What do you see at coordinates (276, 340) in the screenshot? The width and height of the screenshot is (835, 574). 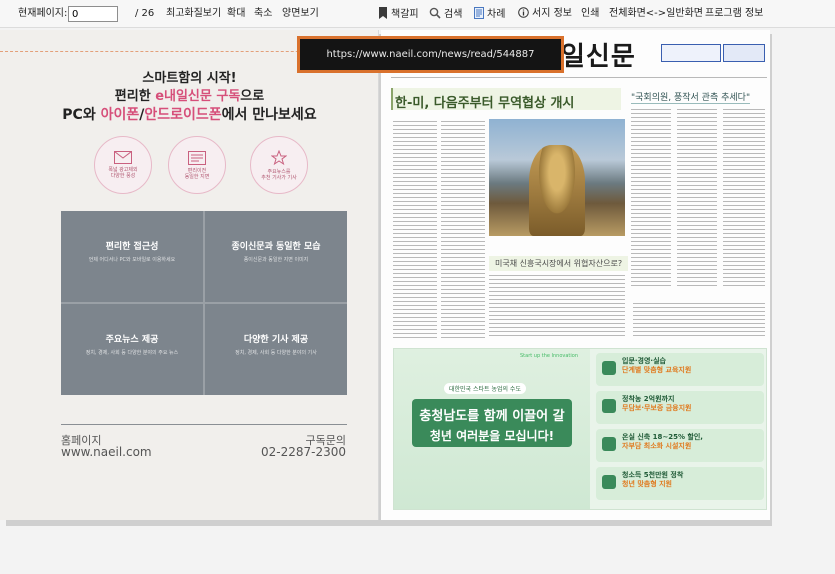 I see `feature-card-4-title: 다양한 기사 제공` at bounding box center [276, 340].